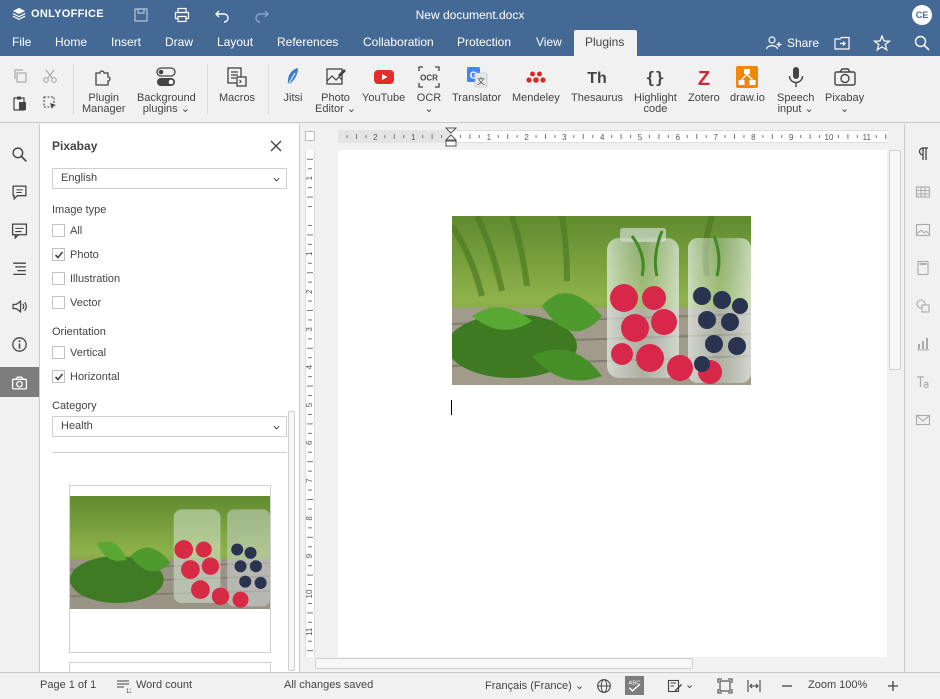 This screenshot has width=940, height=699. I want to click on document-language-globe-icon, so click(604, 687).